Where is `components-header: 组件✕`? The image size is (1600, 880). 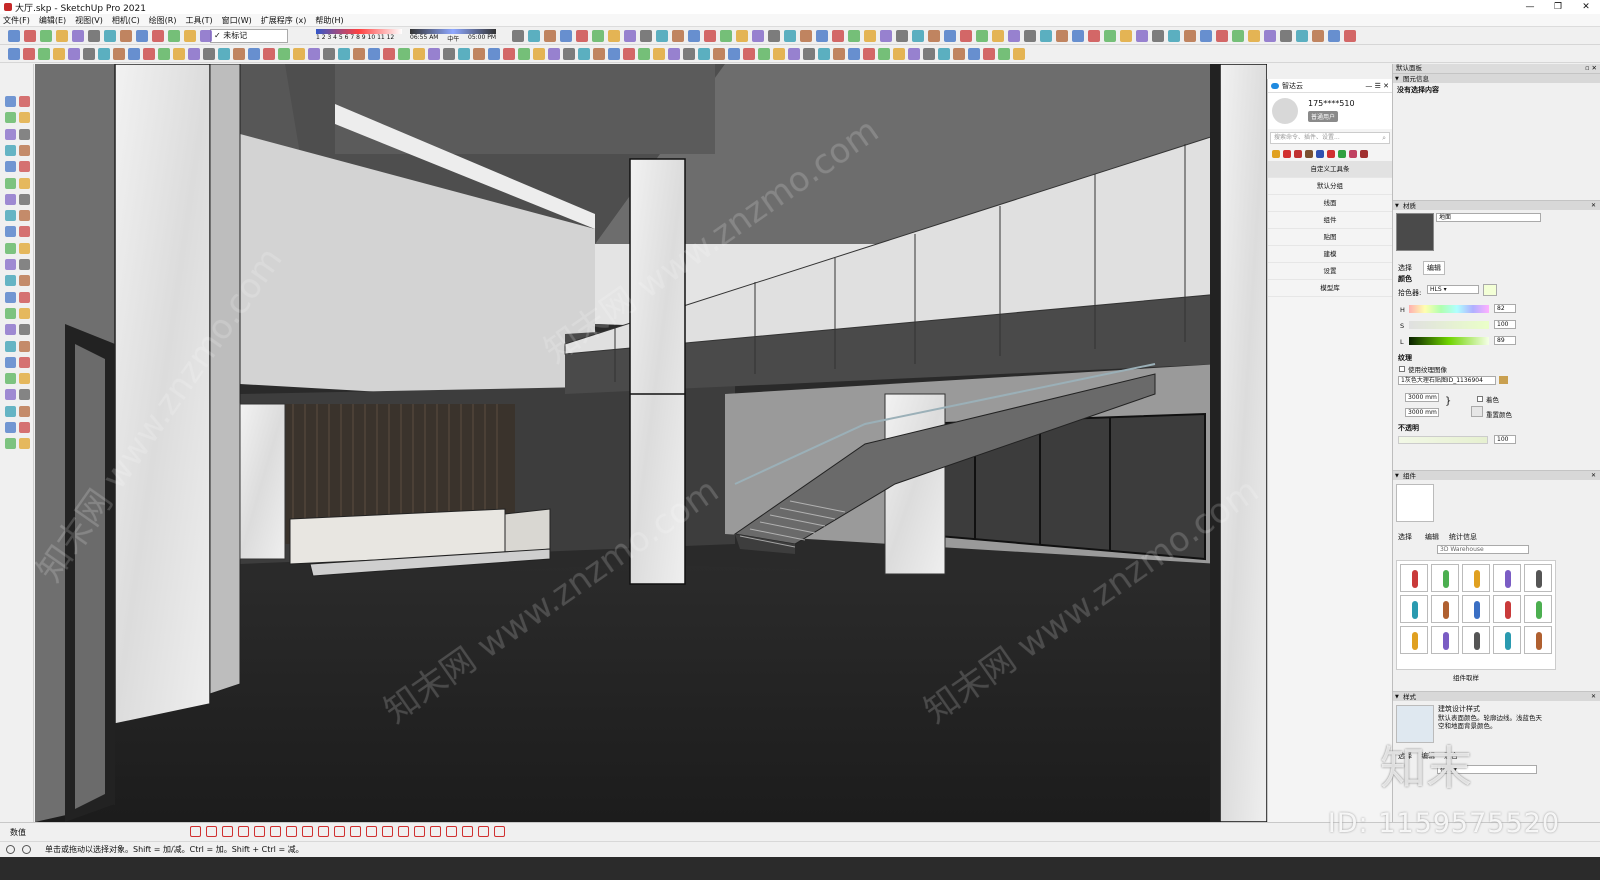
components-header: 组件✕ is located at coordinates (1496, 475).